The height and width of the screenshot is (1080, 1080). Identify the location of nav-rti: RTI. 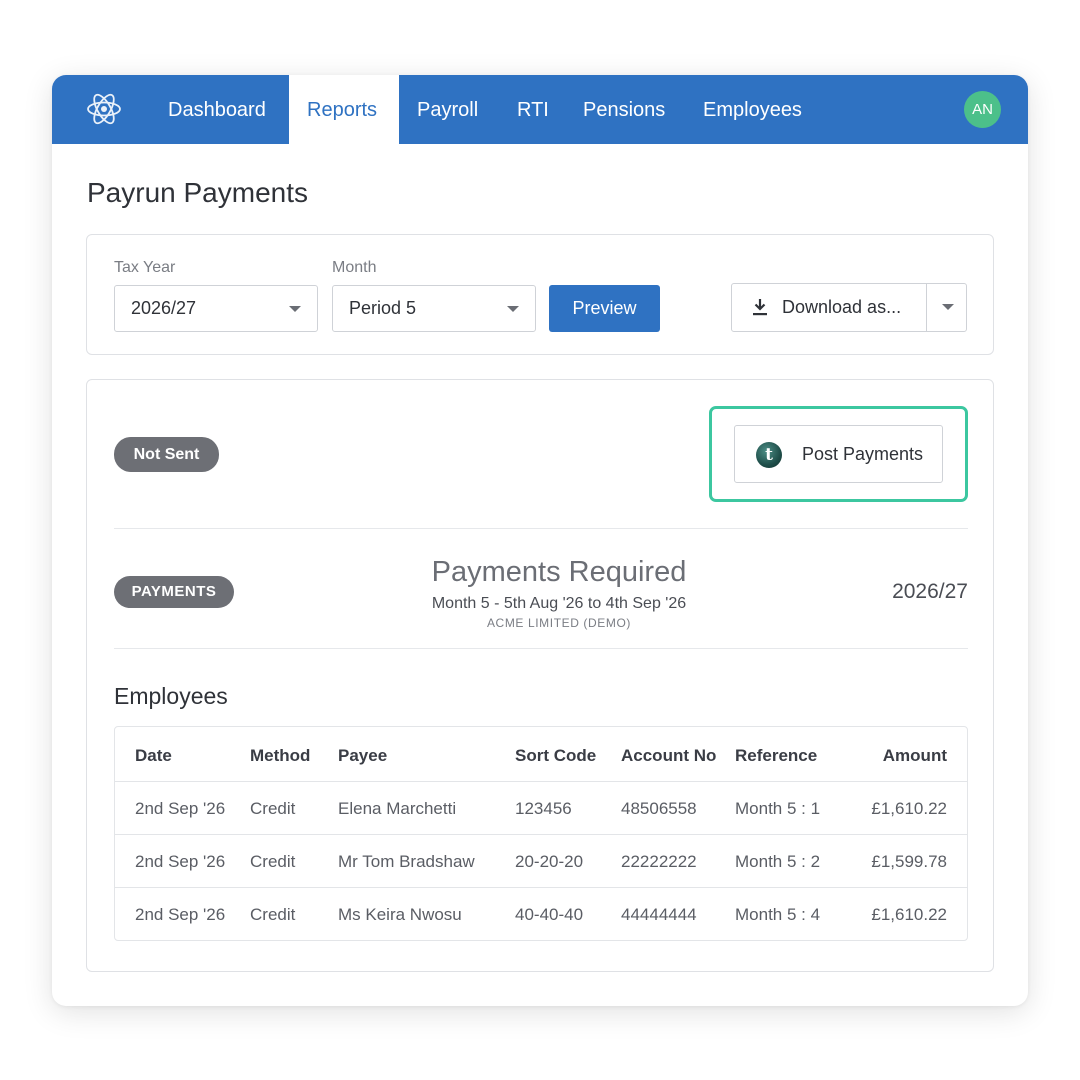
(533, 109).